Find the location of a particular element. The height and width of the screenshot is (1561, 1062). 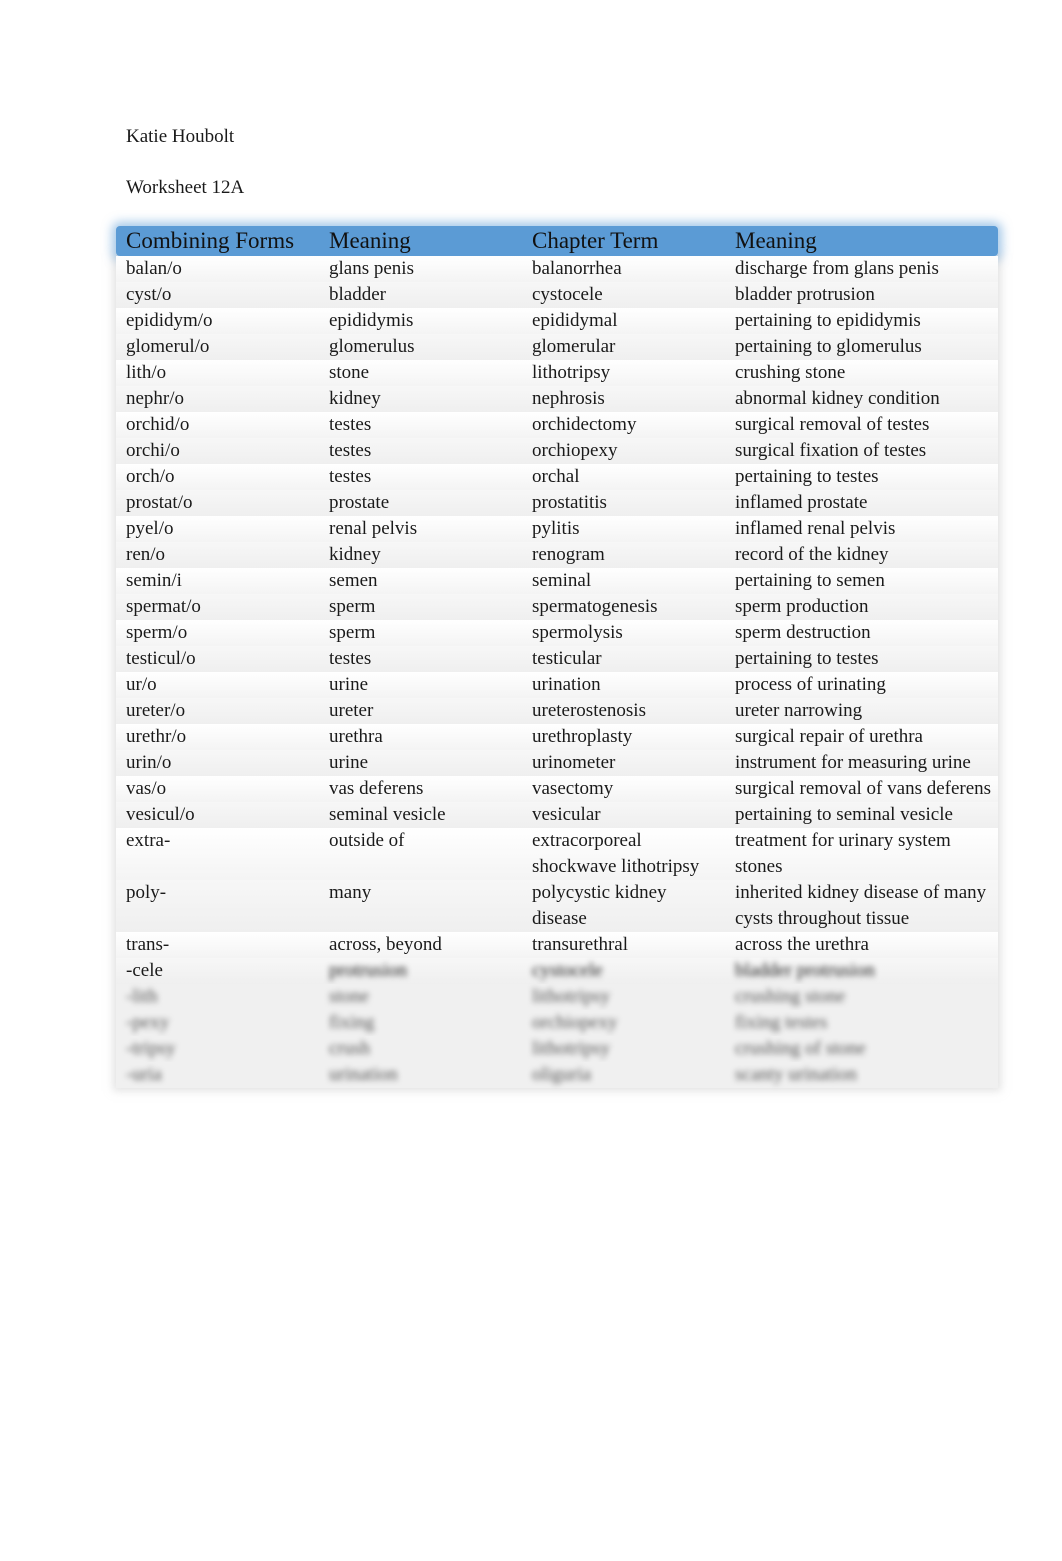

cell-combining-form: cyst/o is located at coordinates (149, 294).